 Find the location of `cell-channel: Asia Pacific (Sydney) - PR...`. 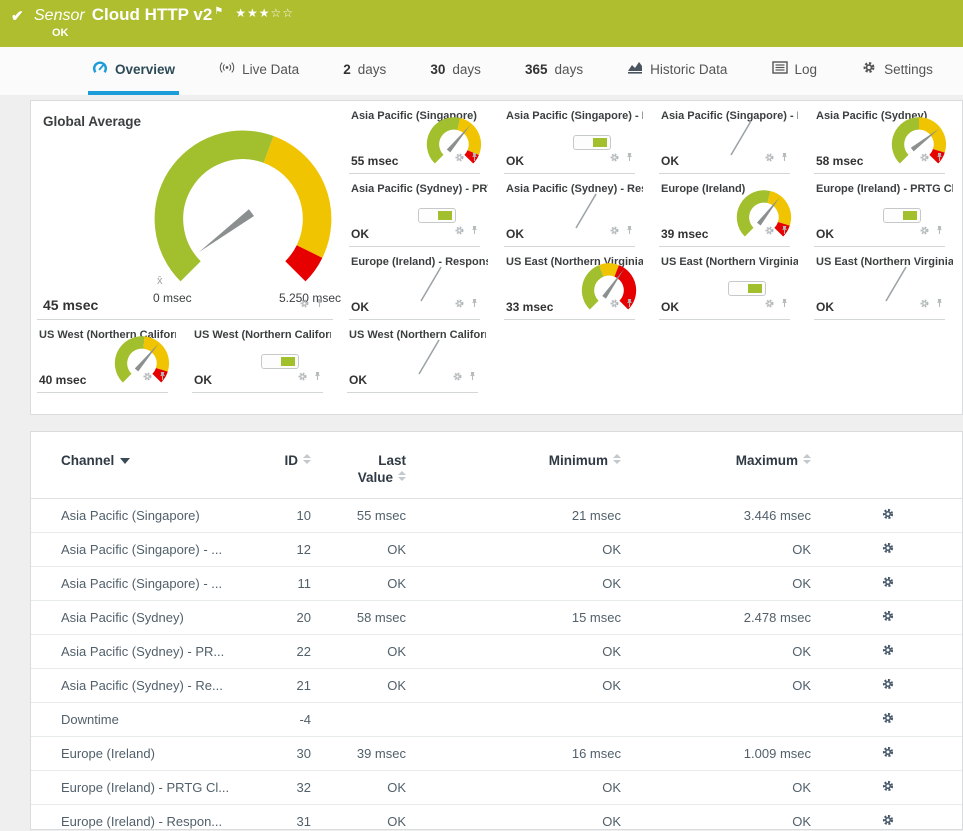

cell-channel: Asia Pacific (Sydney) - PR... is located at coordinates (143, 651).